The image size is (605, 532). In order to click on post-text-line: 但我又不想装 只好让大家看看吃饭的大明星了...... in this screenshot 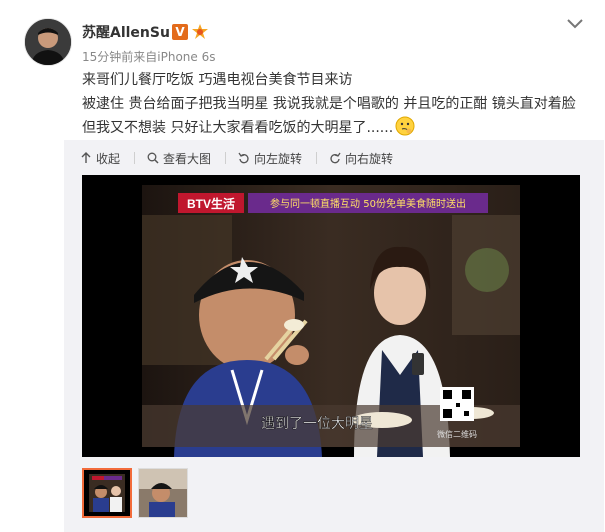, I will do `click(337, 128)`.